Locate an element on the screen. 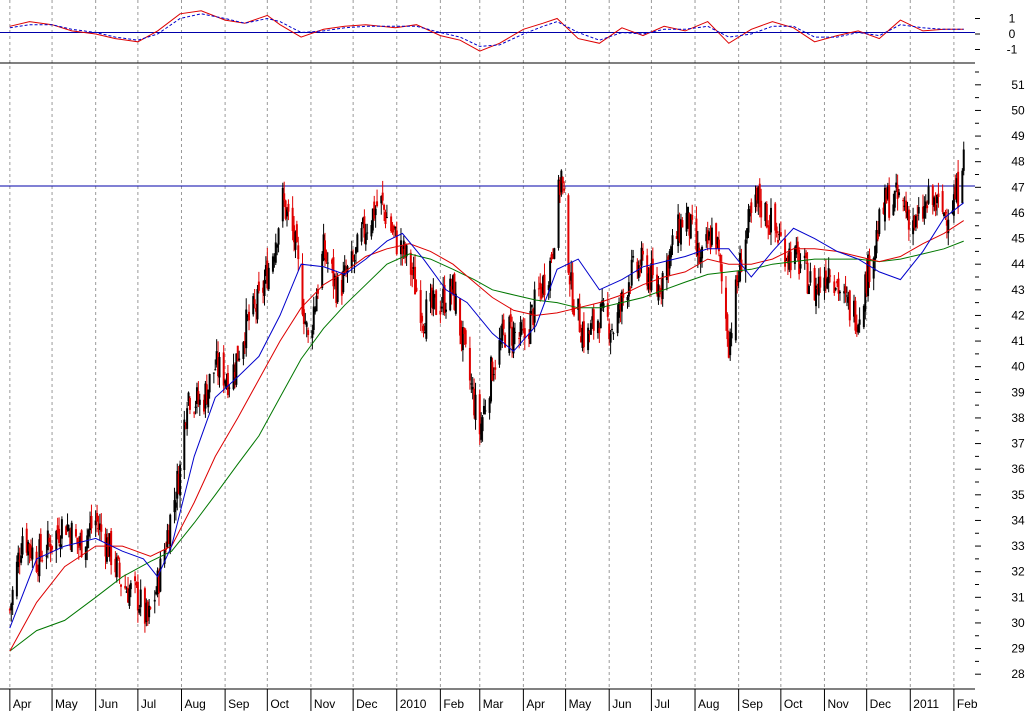 This screenshot has height=711, width=1030. price-y-tick-label: 40 is located at coordinates (1018, 367).